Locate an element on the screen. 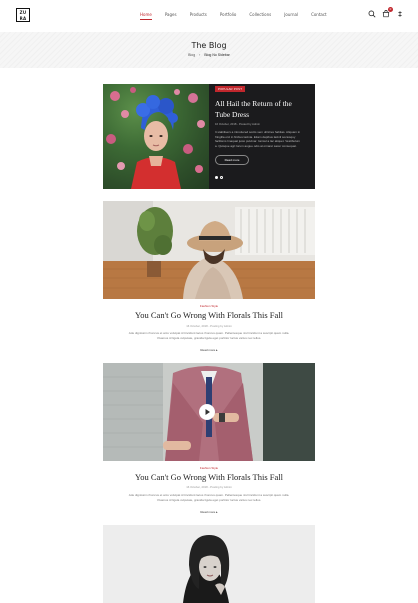 This screenshot has width=418, height=603. post-1-read-more-link: Read more ▸ is located at coordinates (209, 350).